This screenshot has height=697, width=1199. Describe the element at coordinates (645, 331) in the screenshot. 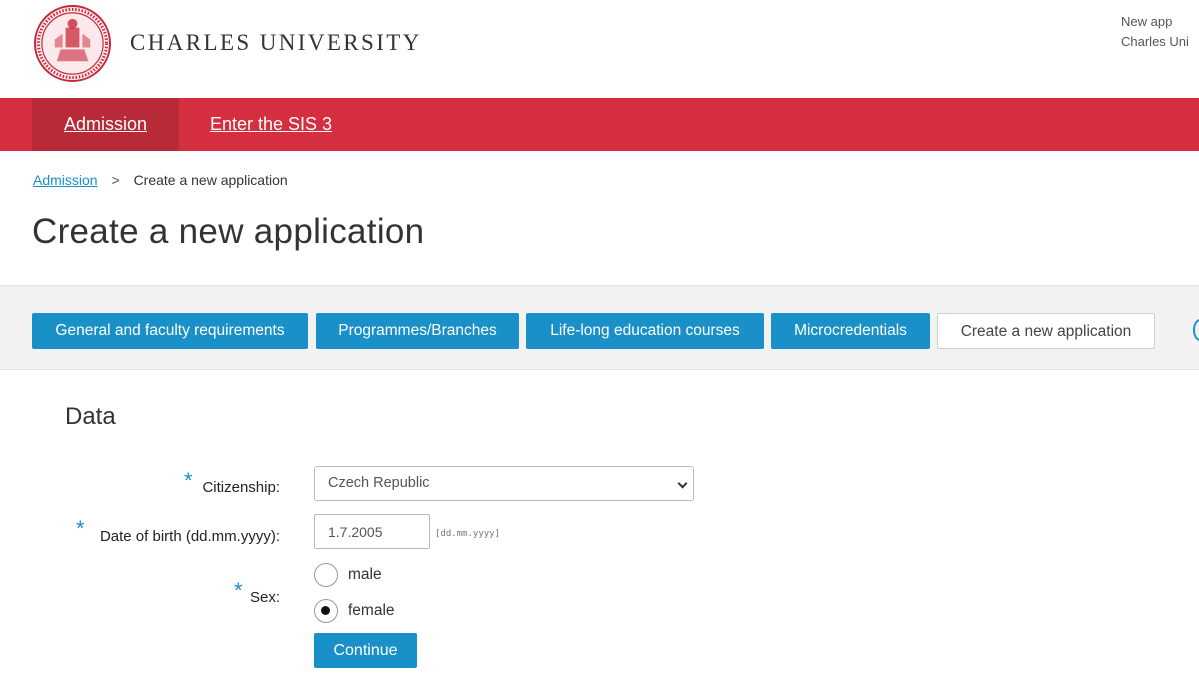

I see `tab-lifelong-courses: Life-long education courses` at that location.